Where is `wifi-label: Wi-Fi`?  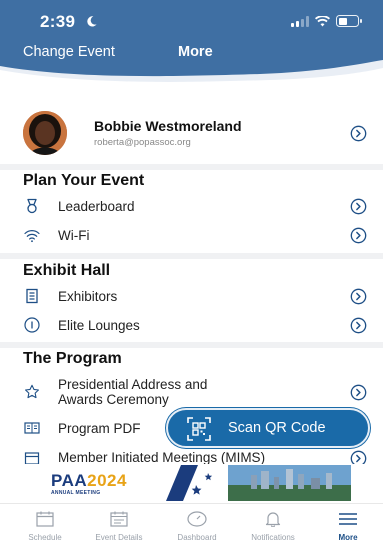 wifi-label: Wi-Fi is located at coordinates (74, 235).